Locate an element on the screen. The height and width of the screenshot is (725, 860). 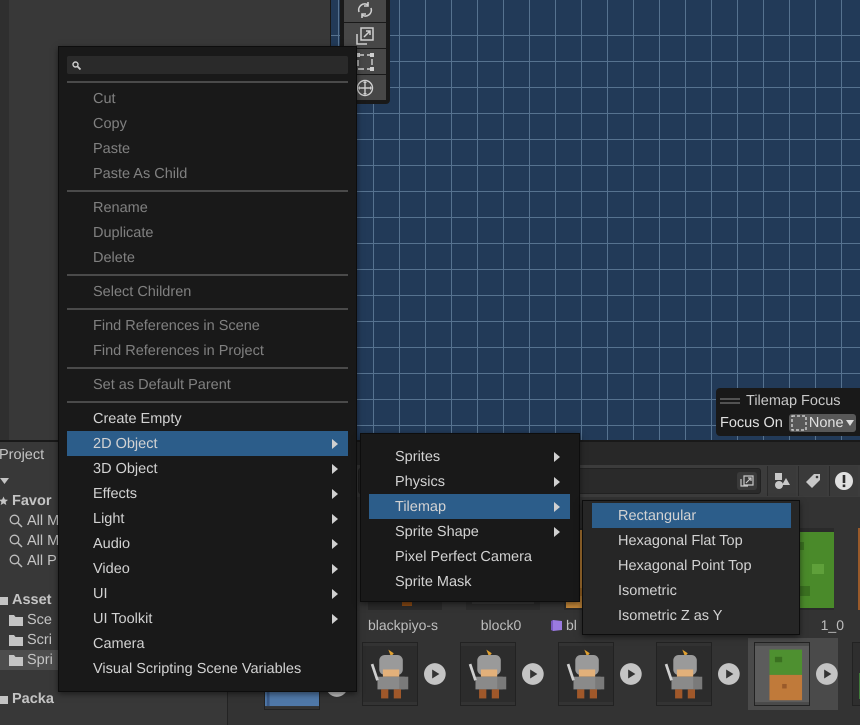
overlay-title: Tilemap Focus is located at coordinates (793, 401).